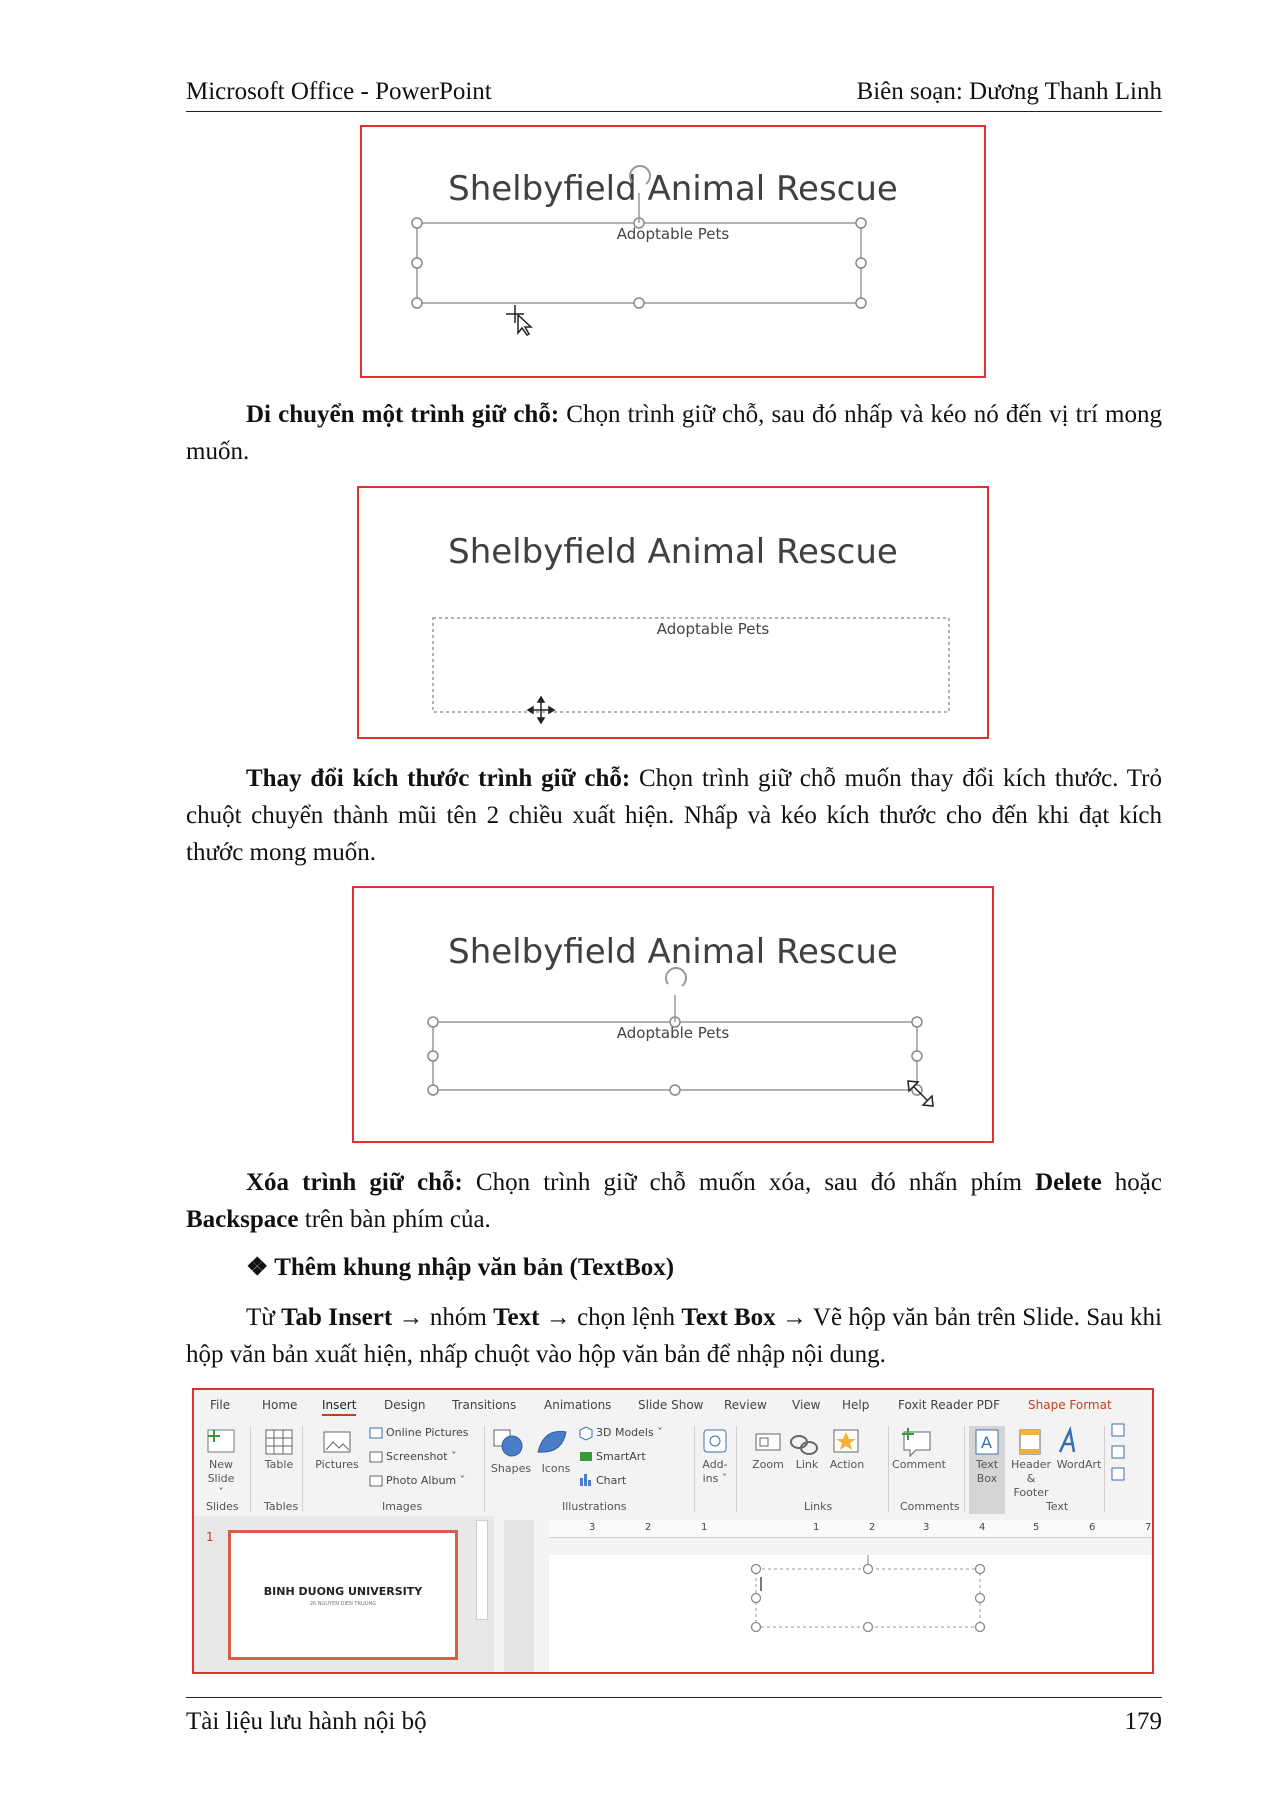 The width and height of the screenshot is (1272, 1800). Describe the element at coordinates (354, 1182) in the screenshot. I see `delete-bold: Xóa trình giữ chỗ:` at that location.